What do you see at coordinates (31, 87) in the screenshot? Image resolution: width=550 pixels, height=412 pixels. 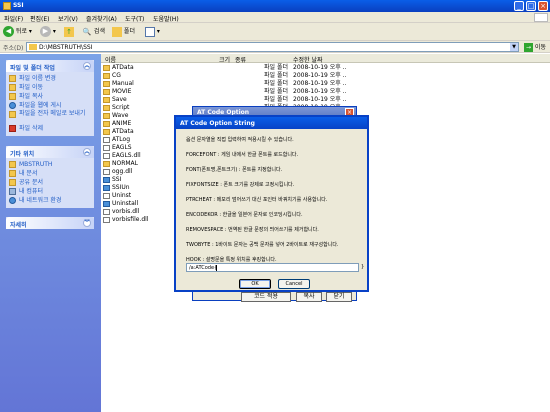 I see `task-label: 파일 이동` at bounding box center [31, 87].